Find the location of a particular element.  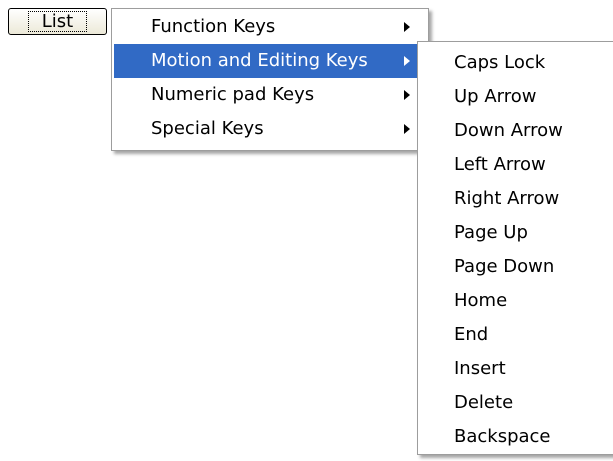

submenu-item-page-up: Page Up is located at coordinates (515, 233).